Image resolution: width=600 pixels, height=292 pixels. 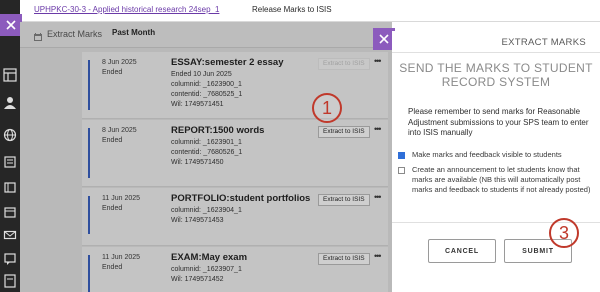 What do you see at coordinates (207, 152) in the screenshot?
I see `row-meta: contentid: _7680526_1` at bounding box center [207, 152].